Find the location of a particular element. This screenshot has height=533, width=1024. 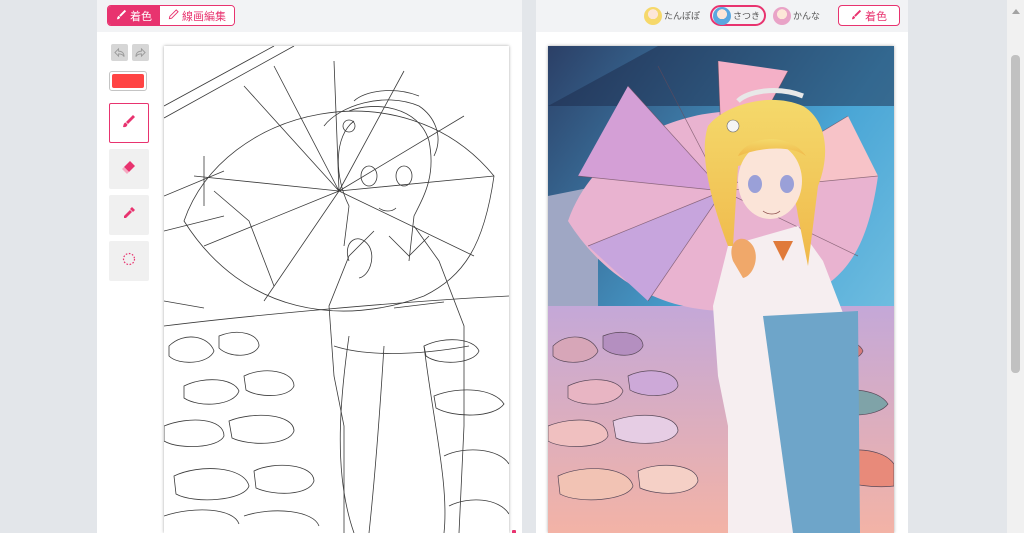

style-option-satsuki: さつき is located at coordinates (737, 15).